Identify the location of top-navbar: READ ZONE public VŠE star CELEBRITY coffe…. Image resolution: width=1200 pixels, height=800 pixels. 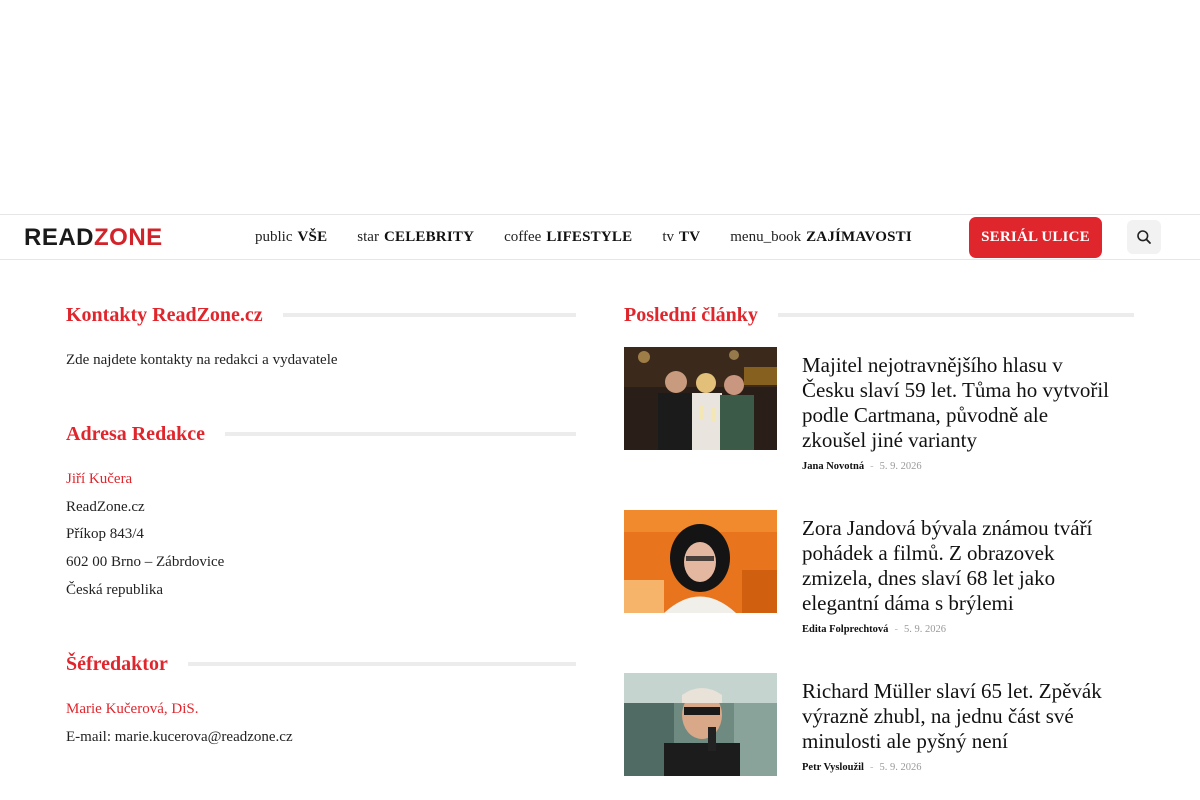
(600, 237).